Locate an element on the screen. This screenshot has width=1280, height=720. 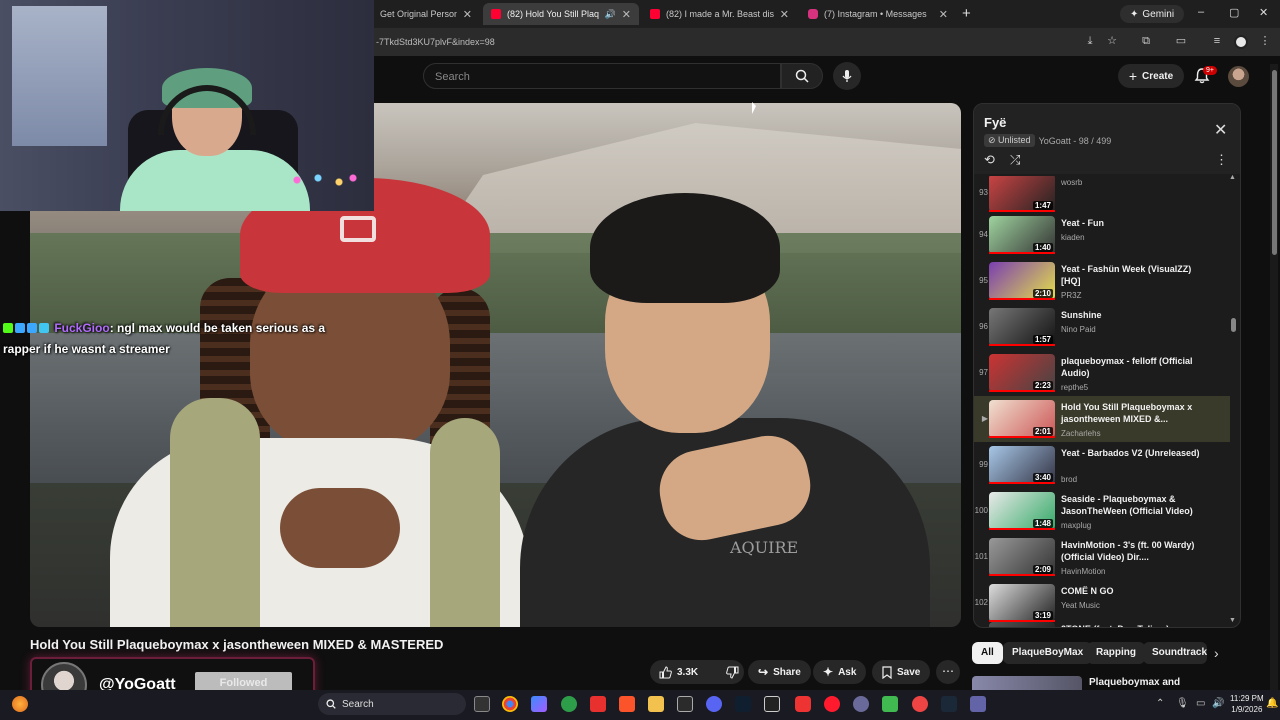
xbox-icon is located at coordinates (569, 704).